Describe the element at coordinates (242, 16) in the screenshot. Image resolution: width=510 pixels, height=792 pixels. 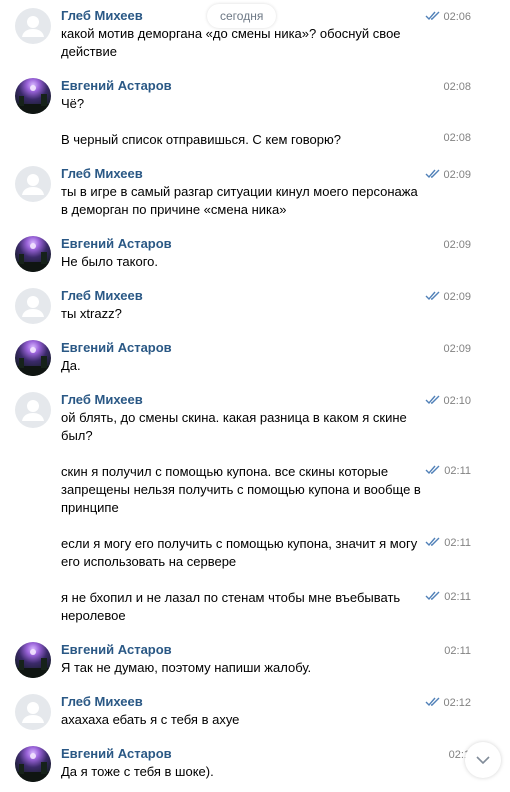
I see `date-divider: сегодня` at that location.